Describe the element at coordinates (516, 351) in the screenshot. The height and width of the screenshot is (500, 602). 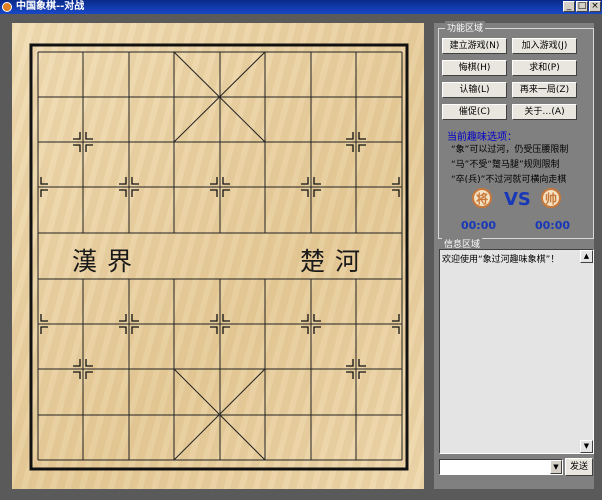
I see `info-log: 欢迎使用“象过河趣味象棋”！ ▲ ▼` at that location.